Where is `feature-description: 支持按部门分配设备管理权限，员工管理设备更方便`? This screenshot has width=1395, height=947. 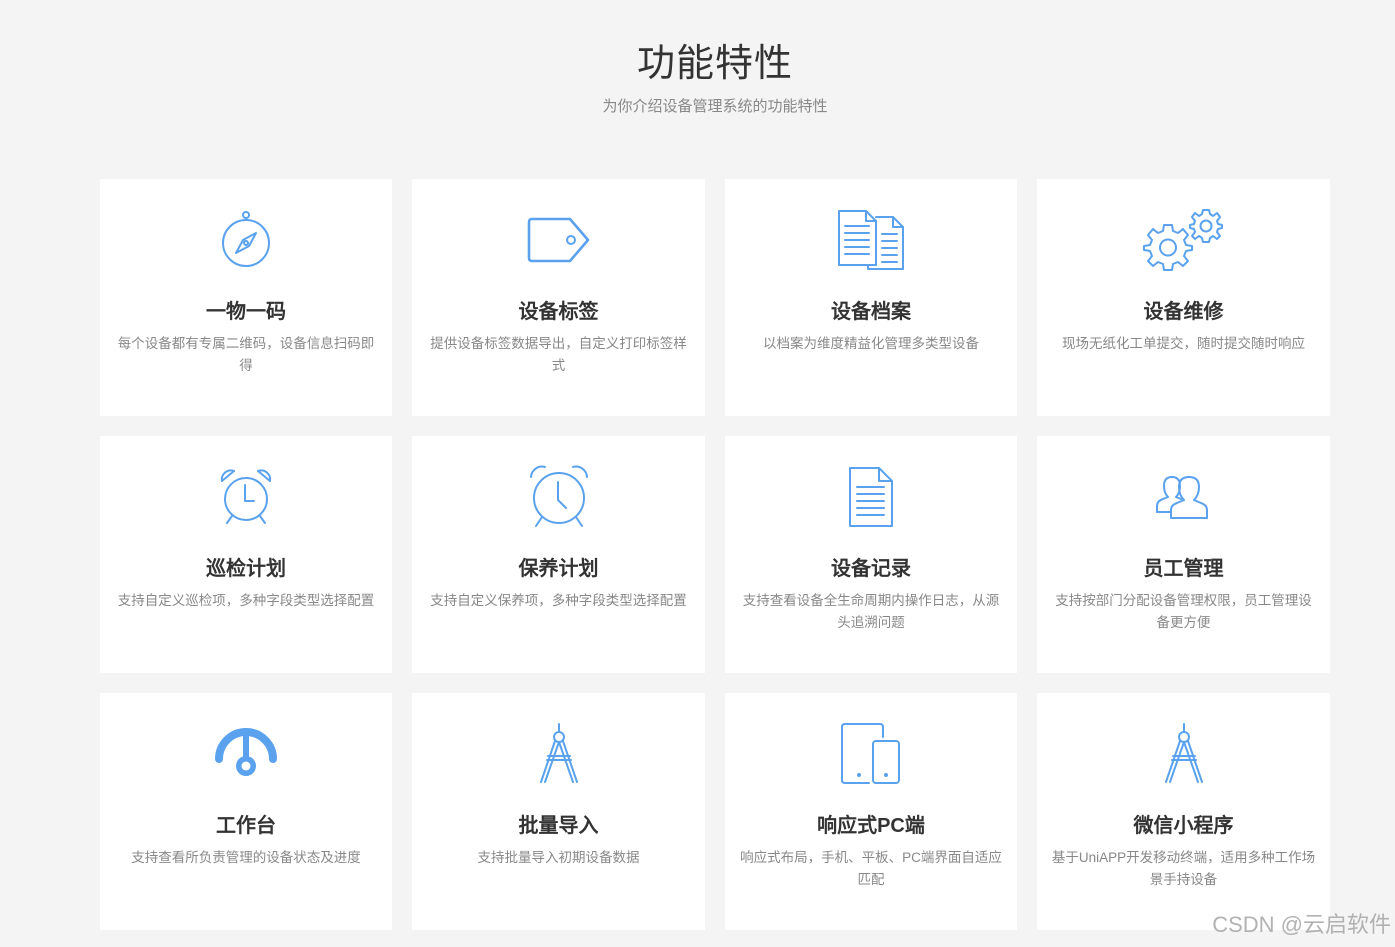
feature-description: 支持按部门分配设备管理权限，员工管理设备更方便 is located at coordinates (1183, 611).